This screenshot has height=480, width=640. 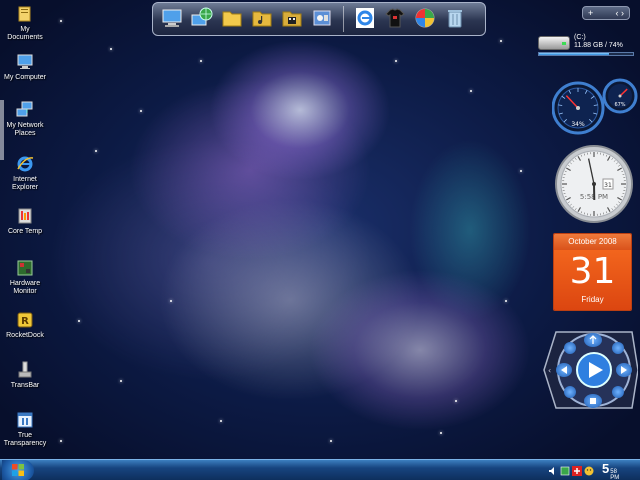 I want to click on media-previous-button, so click(x=564, y=370).